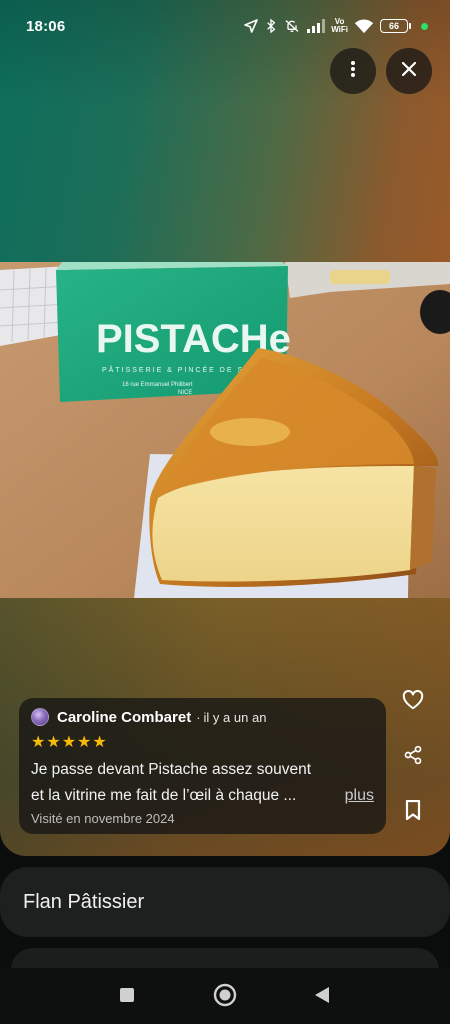 The height and width of the screenshot is (1024, 450). What do you see at coordinates (271, 26) in the screenshot?
I see `bluetooth-icon` at bounding box center [271, 26].